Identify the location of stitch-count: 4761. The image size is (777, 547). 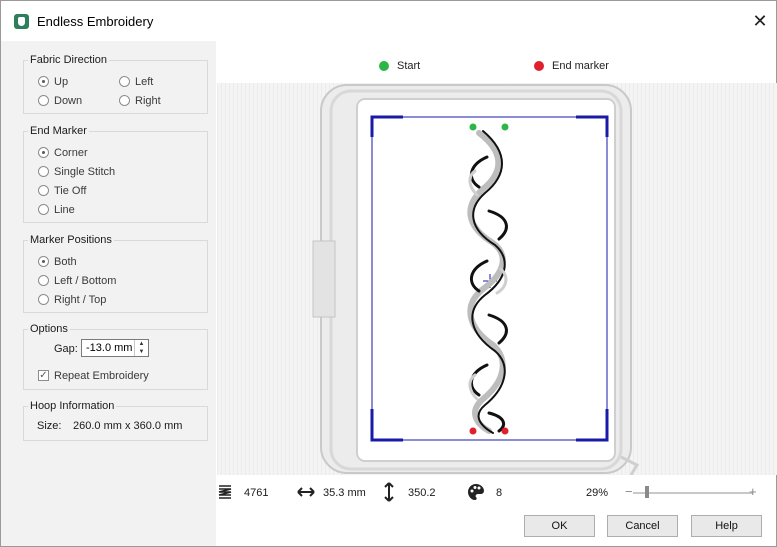
(256, 493).